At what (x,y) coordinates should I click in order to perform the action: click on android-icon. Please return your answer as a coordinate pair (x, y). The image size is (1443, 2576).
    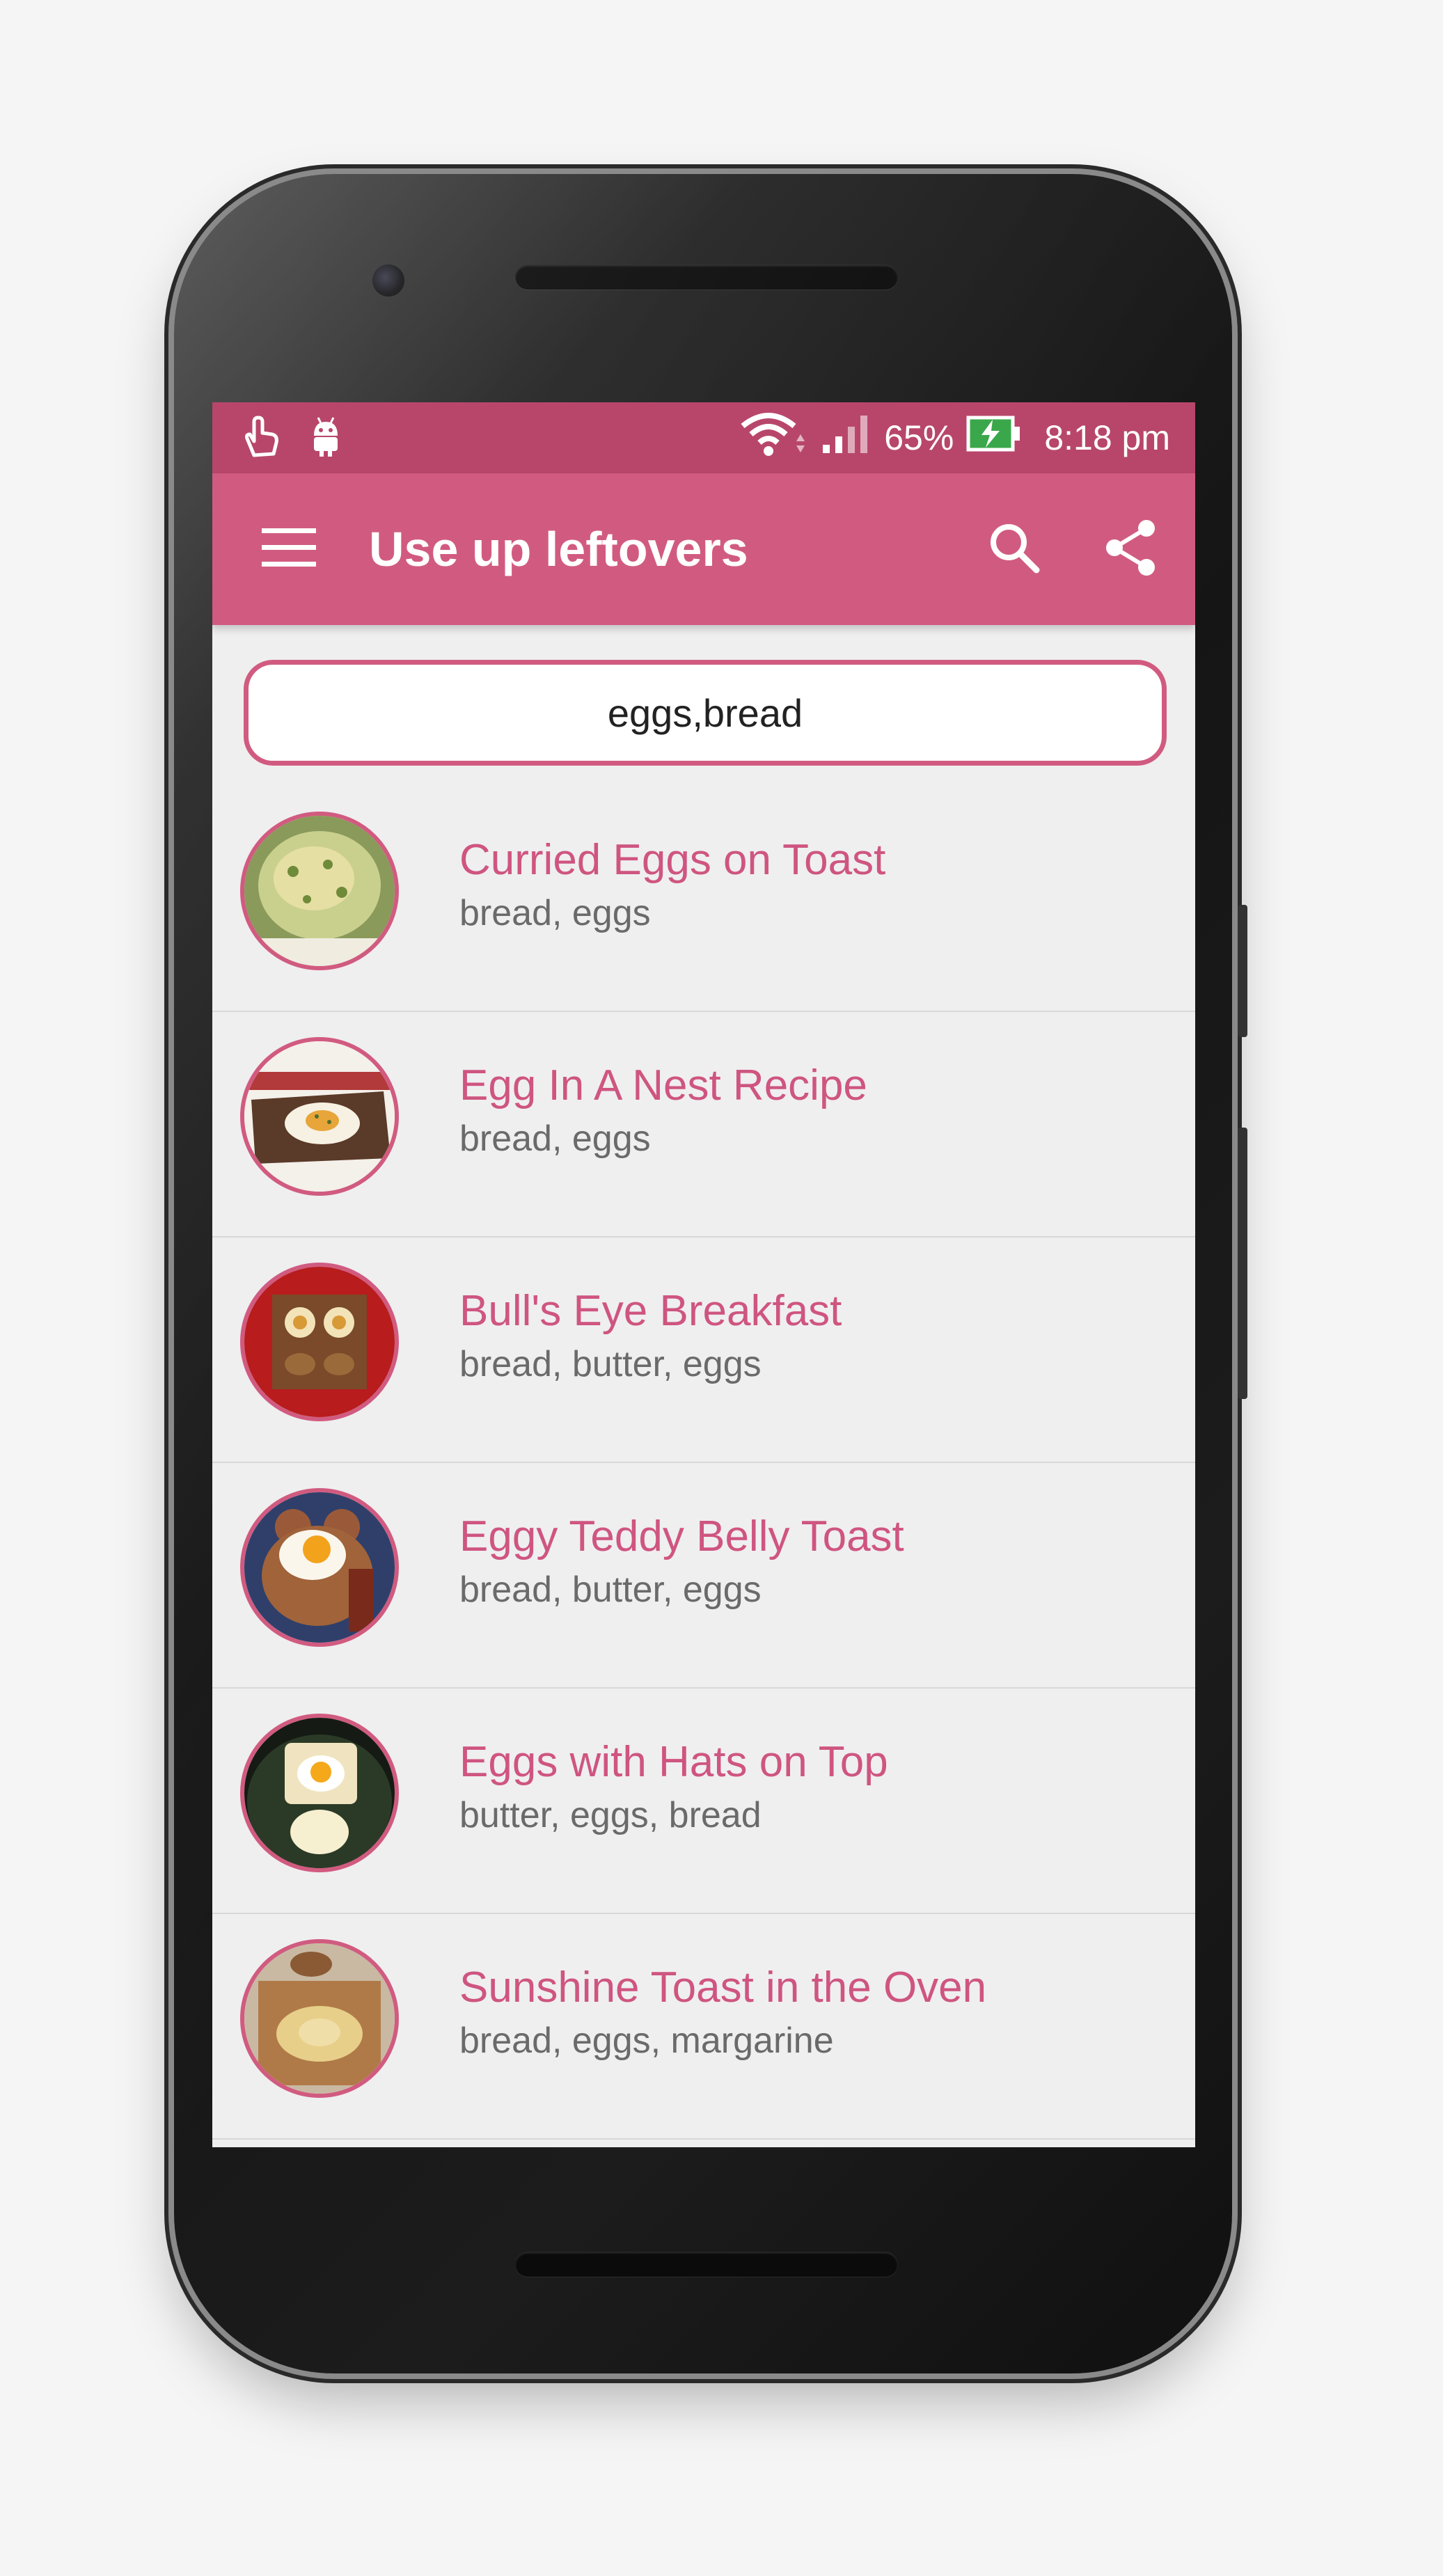
    Looking at the image, I should click on (326, 438).